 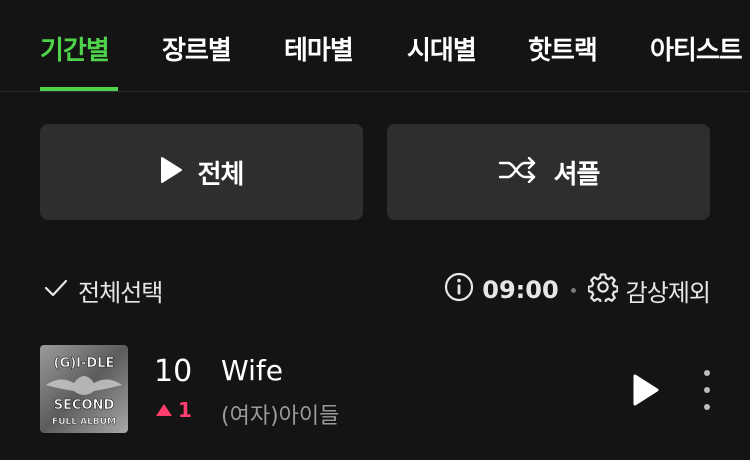 What do you see at coordinates (174, 410) in the screenshot?
I see `rank-change: 1` at bounding box center [174, 410].